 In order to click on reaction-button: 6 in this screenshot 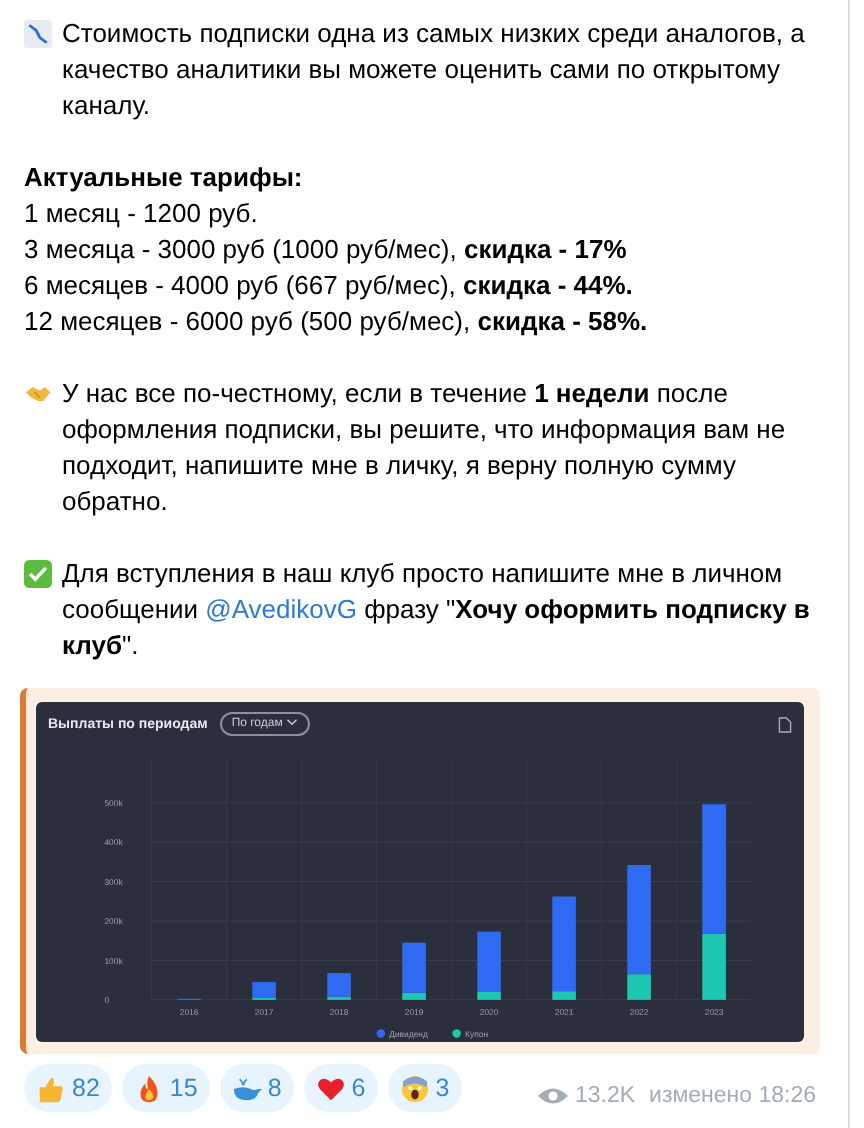, I will do `click(340, 1088)`.